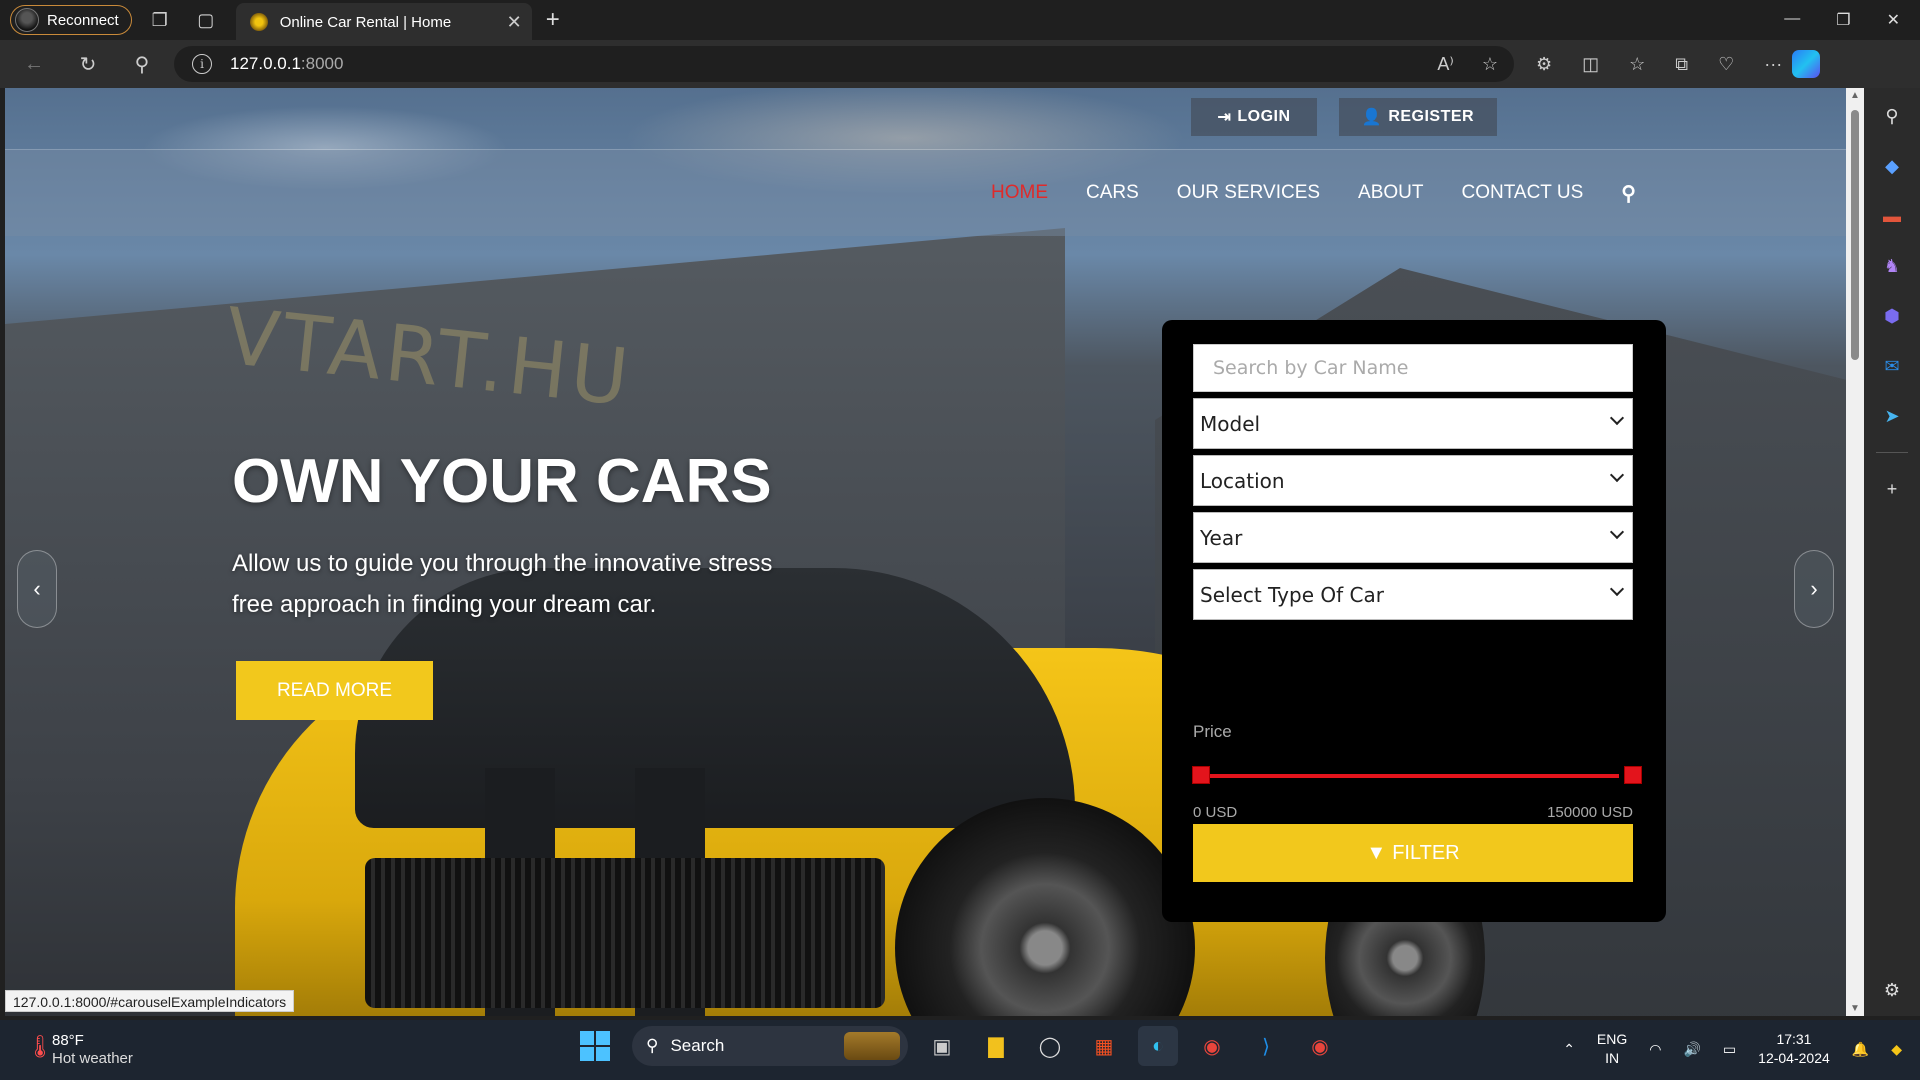  I want to click on model-select: Model, so click(1413, 423).